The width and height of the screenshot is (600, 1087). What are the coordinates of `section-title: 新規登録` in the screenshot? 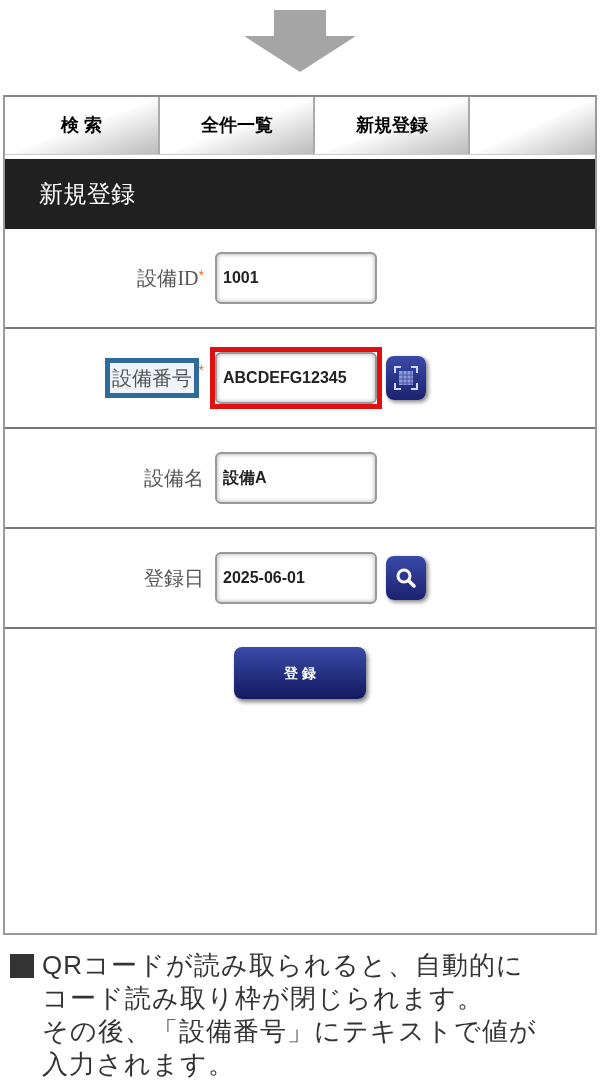 It's located at (87, 194).